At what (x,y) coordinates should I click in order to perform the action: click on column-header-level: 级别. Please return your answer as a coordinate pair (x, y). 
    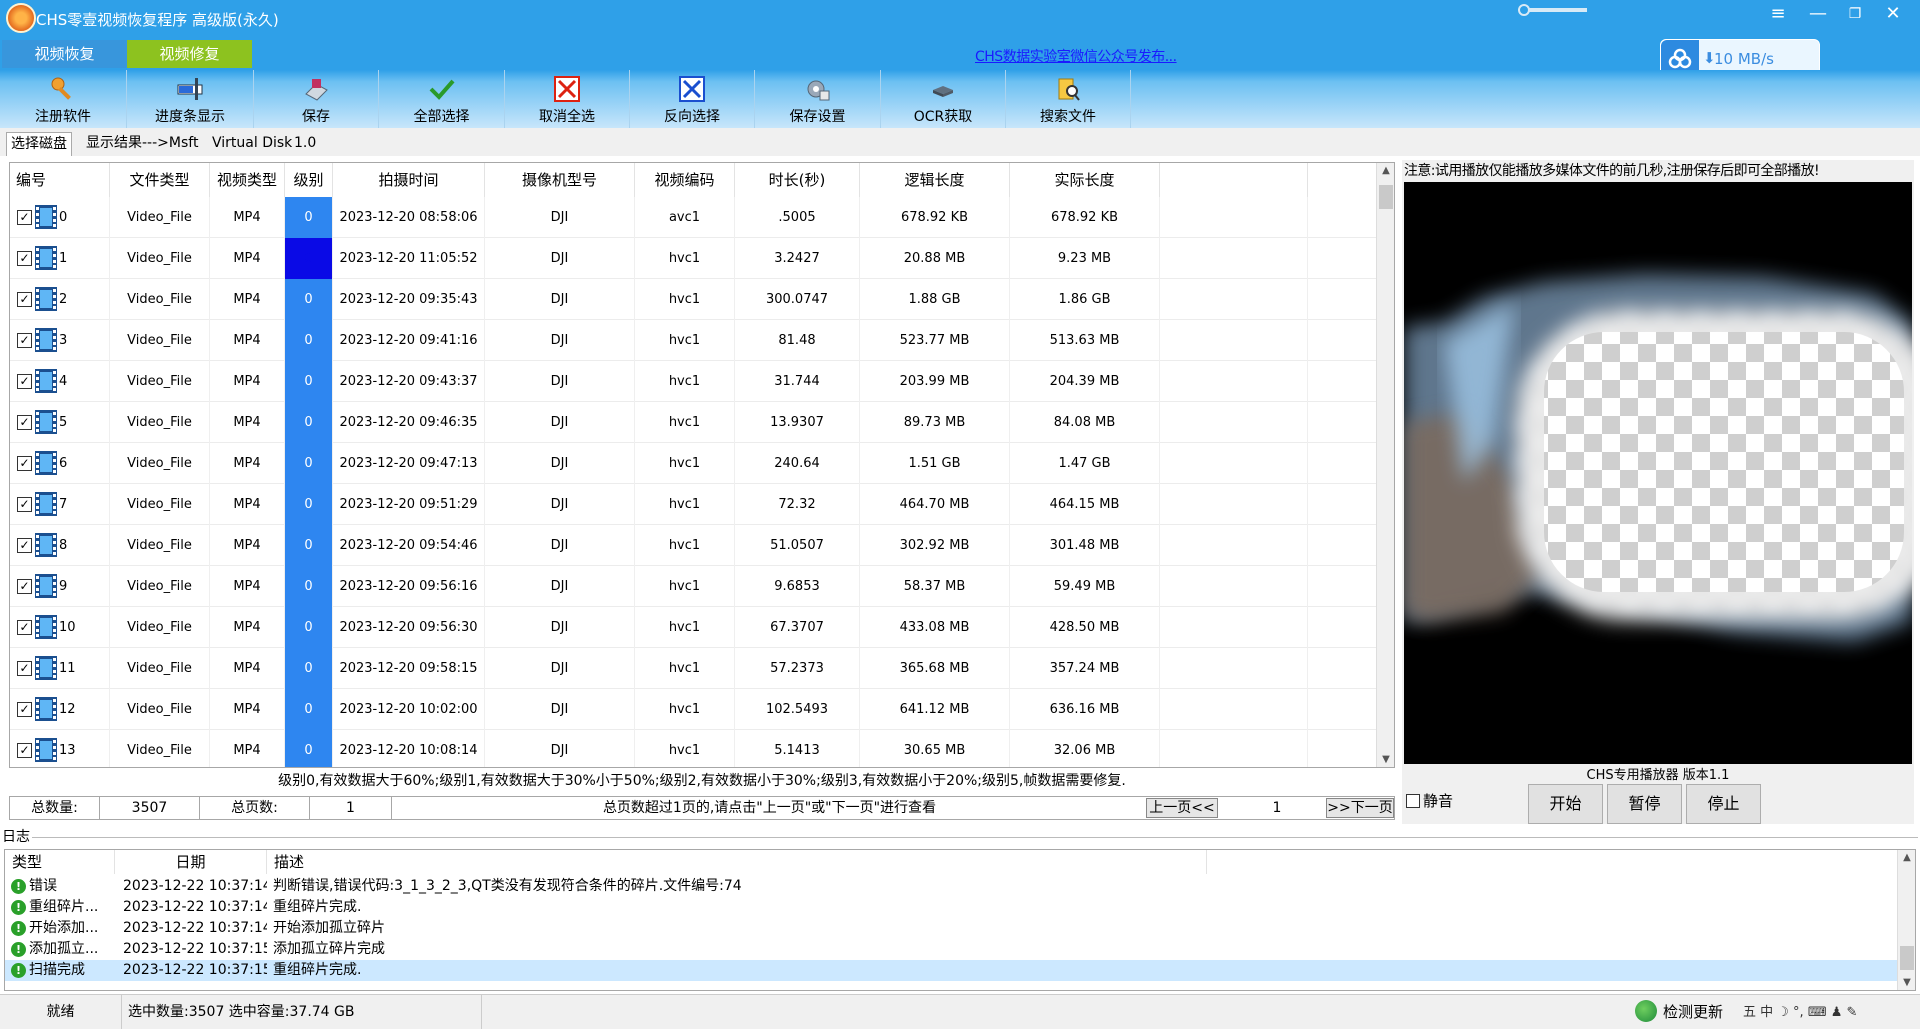
    Looking at the image, I should click on (309, 180).